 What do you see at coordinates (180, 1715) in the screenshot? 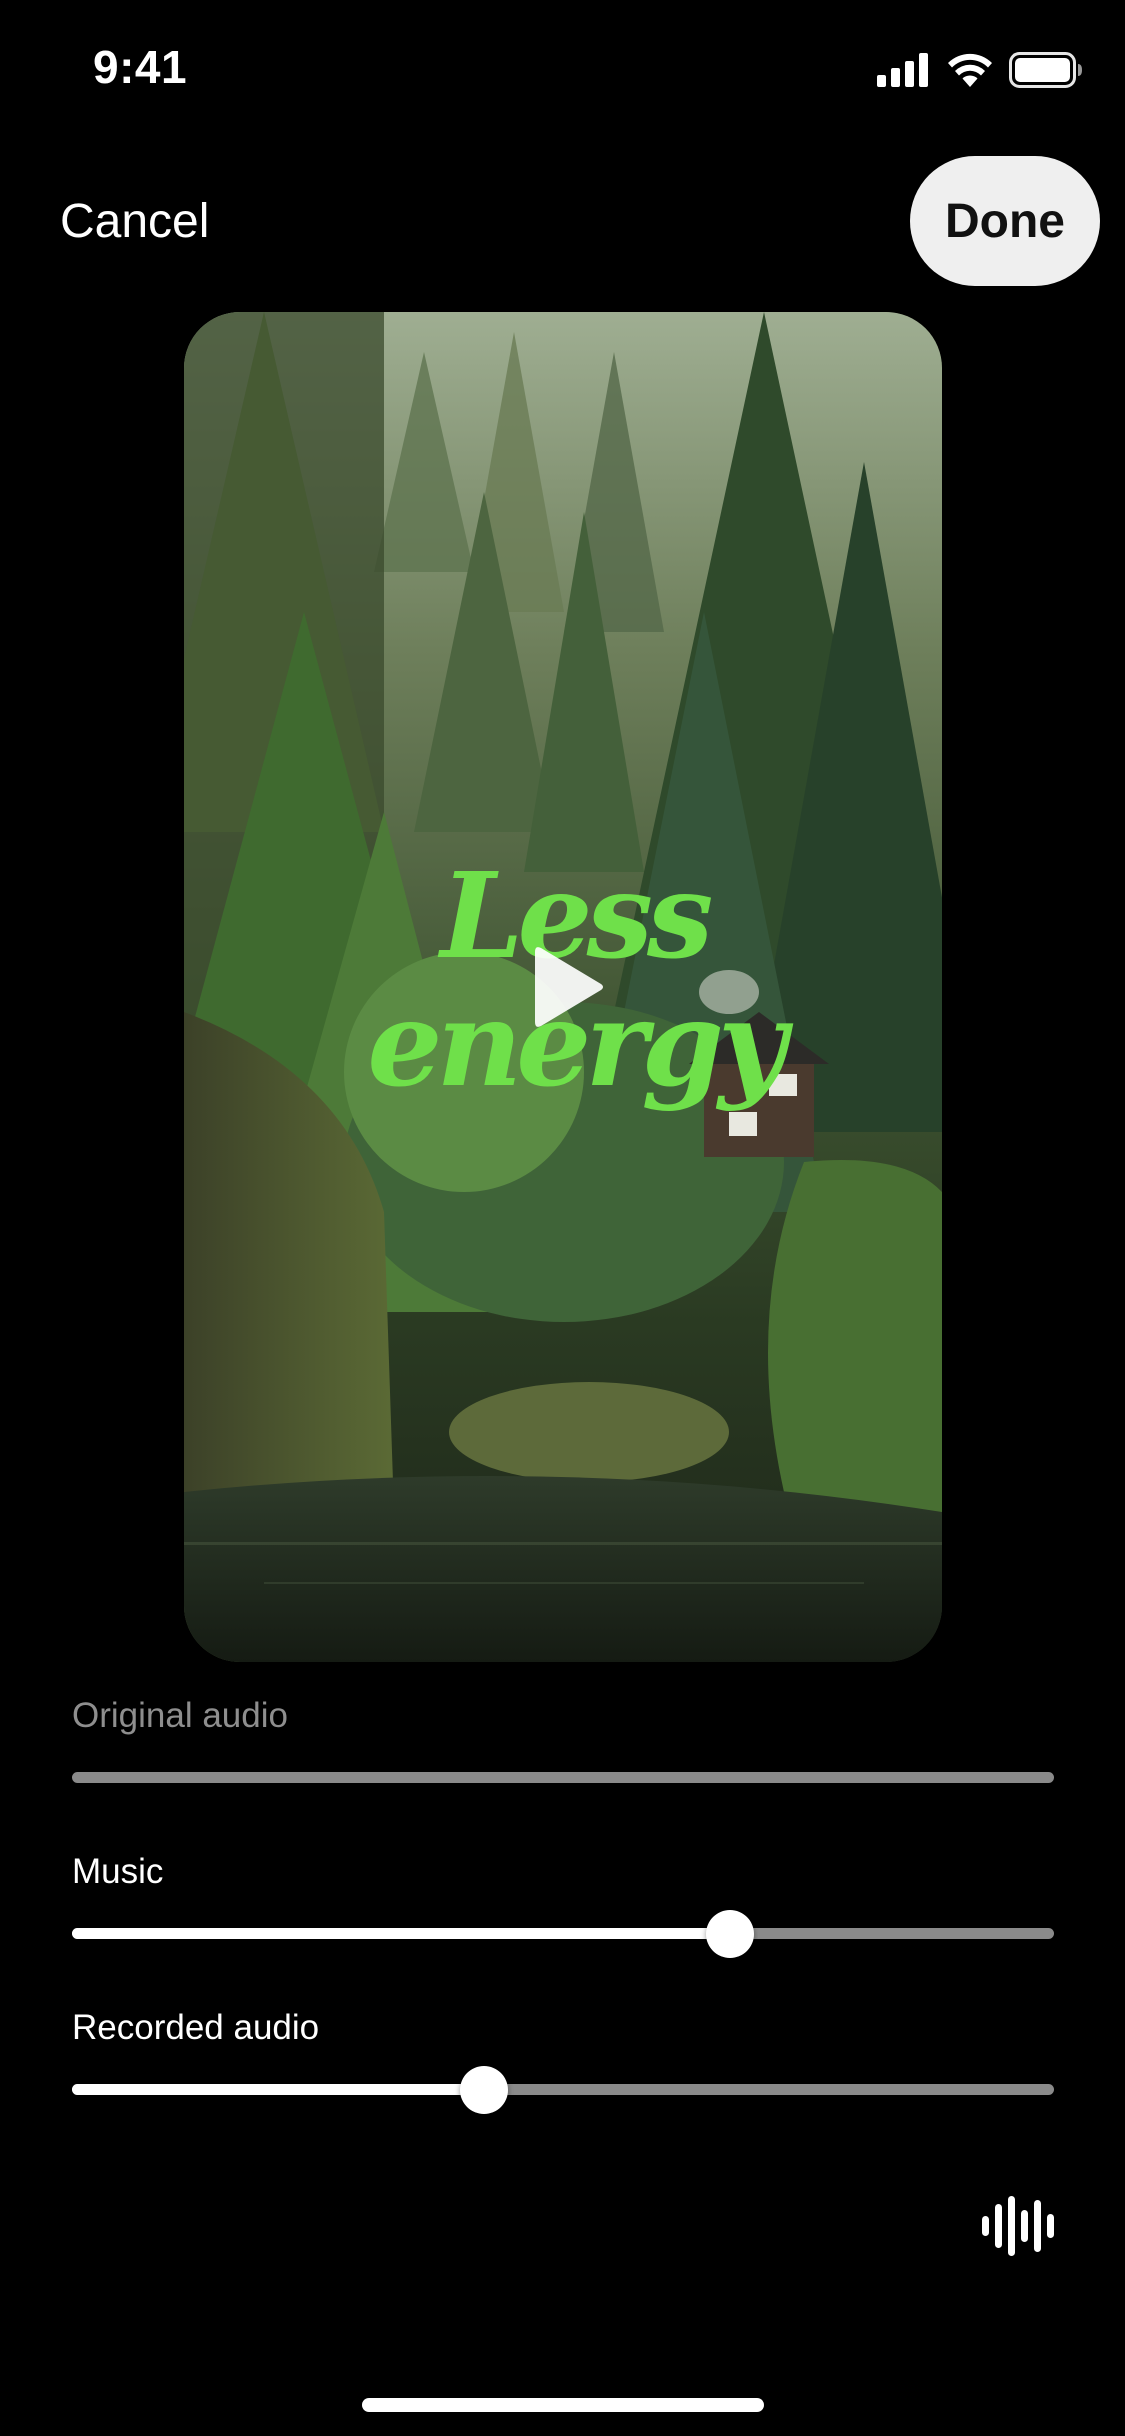
I see `original-audio-label: Original audio` at bounding box center [180, 1715].